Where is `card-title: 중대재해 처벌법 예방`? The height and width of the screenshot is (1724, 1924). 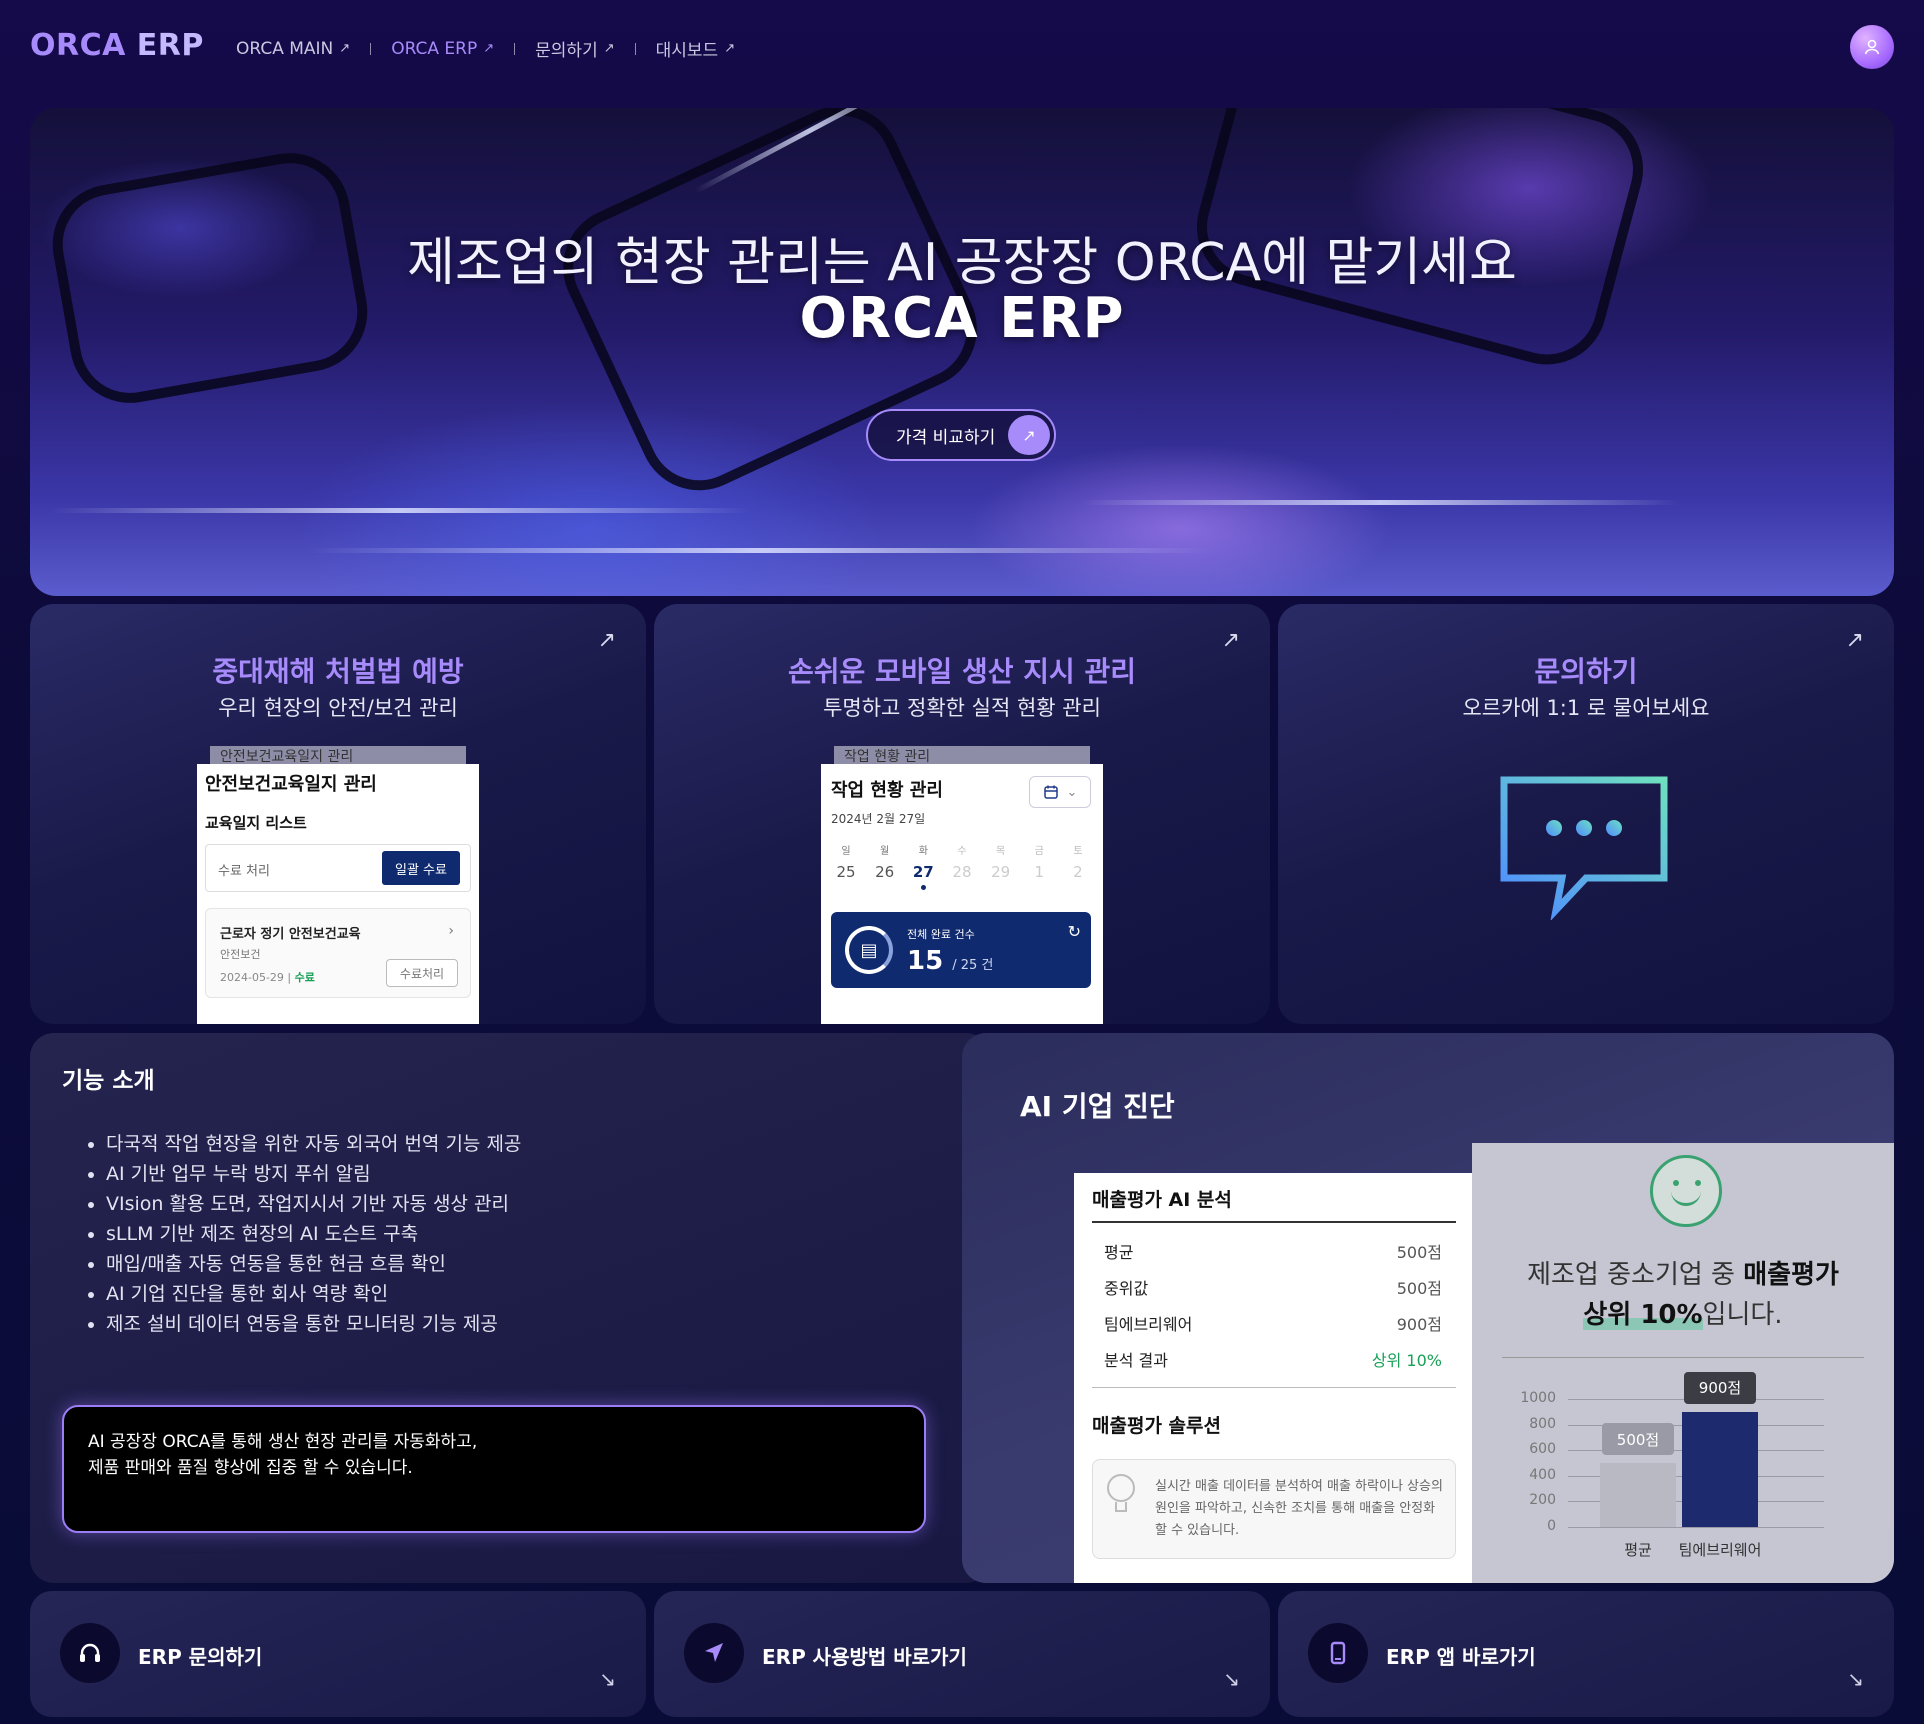
card-title: 중대재해 처벌법 예방 is located at coordinates (338, 671).